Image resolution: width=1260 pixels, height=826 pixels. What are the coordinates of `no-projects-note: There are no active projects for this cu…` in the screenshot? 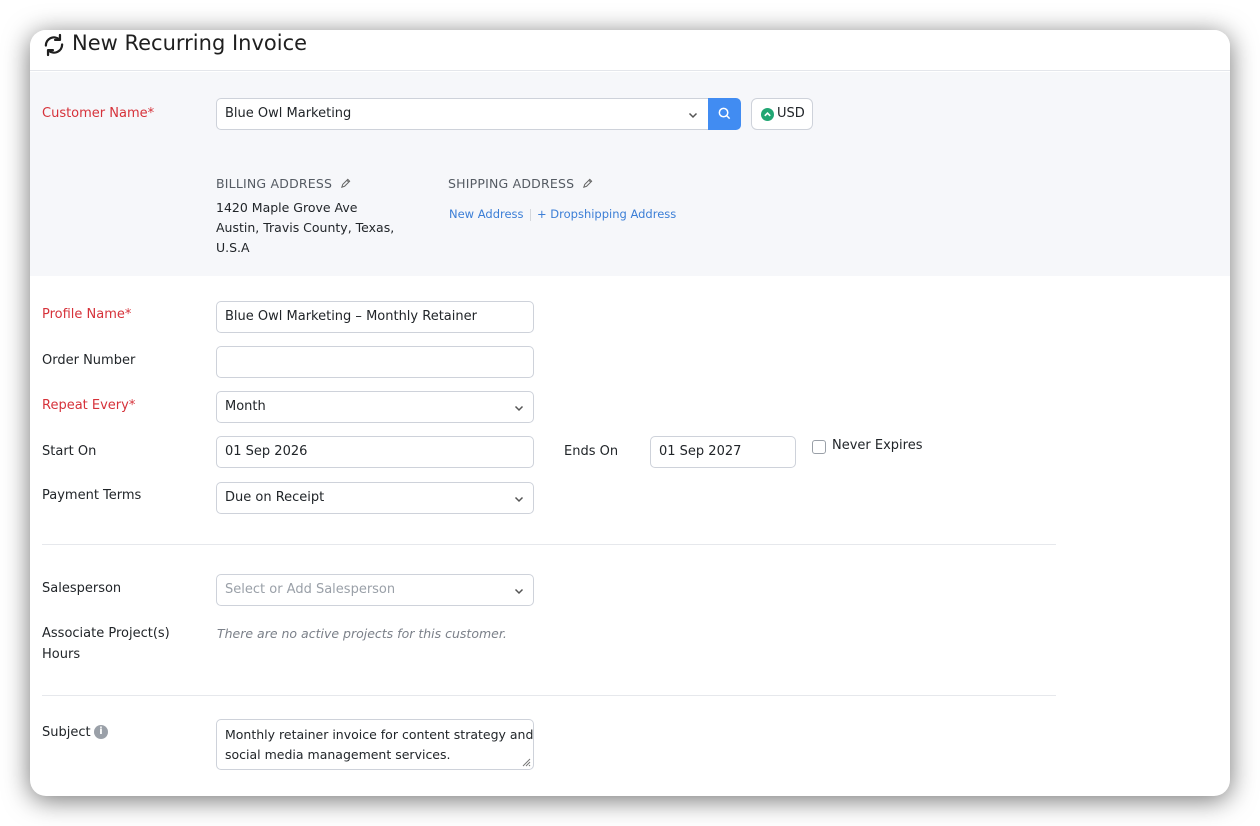 It's located at (362, 633).